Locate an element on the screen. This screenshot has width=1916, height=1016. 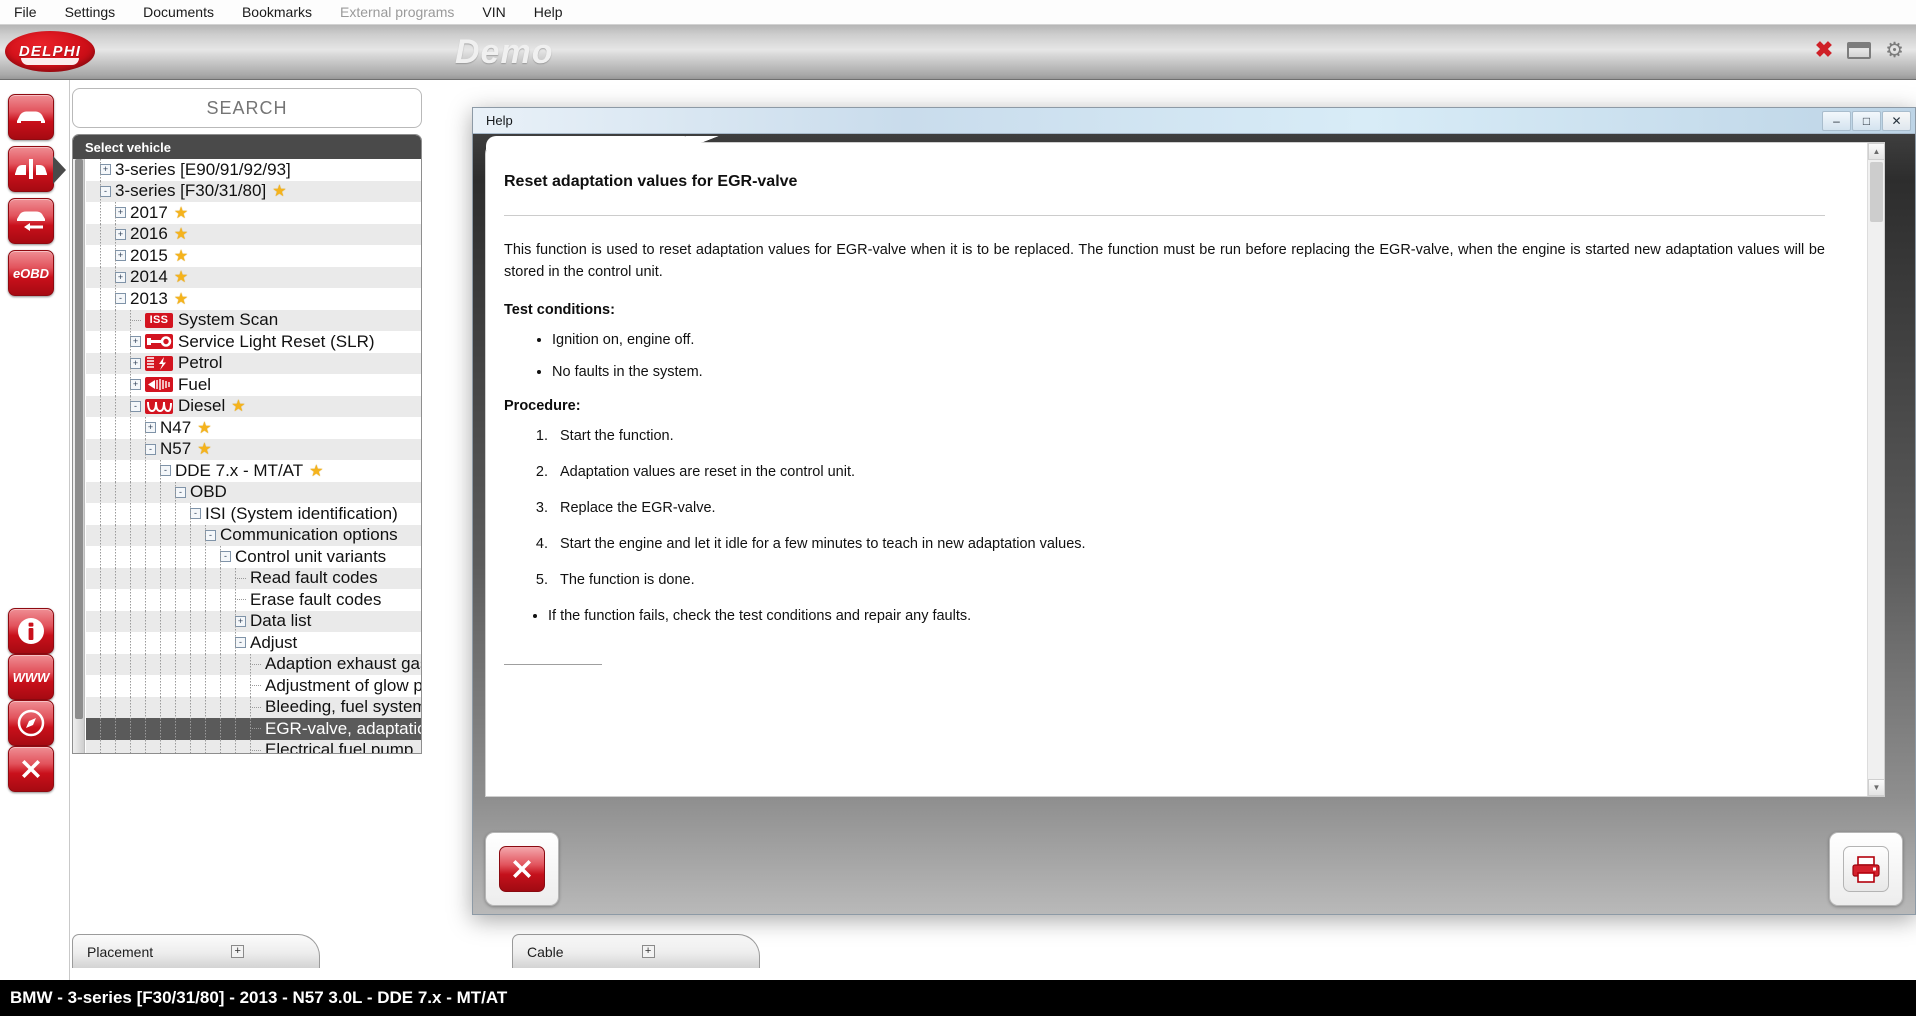
tree-row: Adjustment of glow plugs is located at coordinates (253, 686).